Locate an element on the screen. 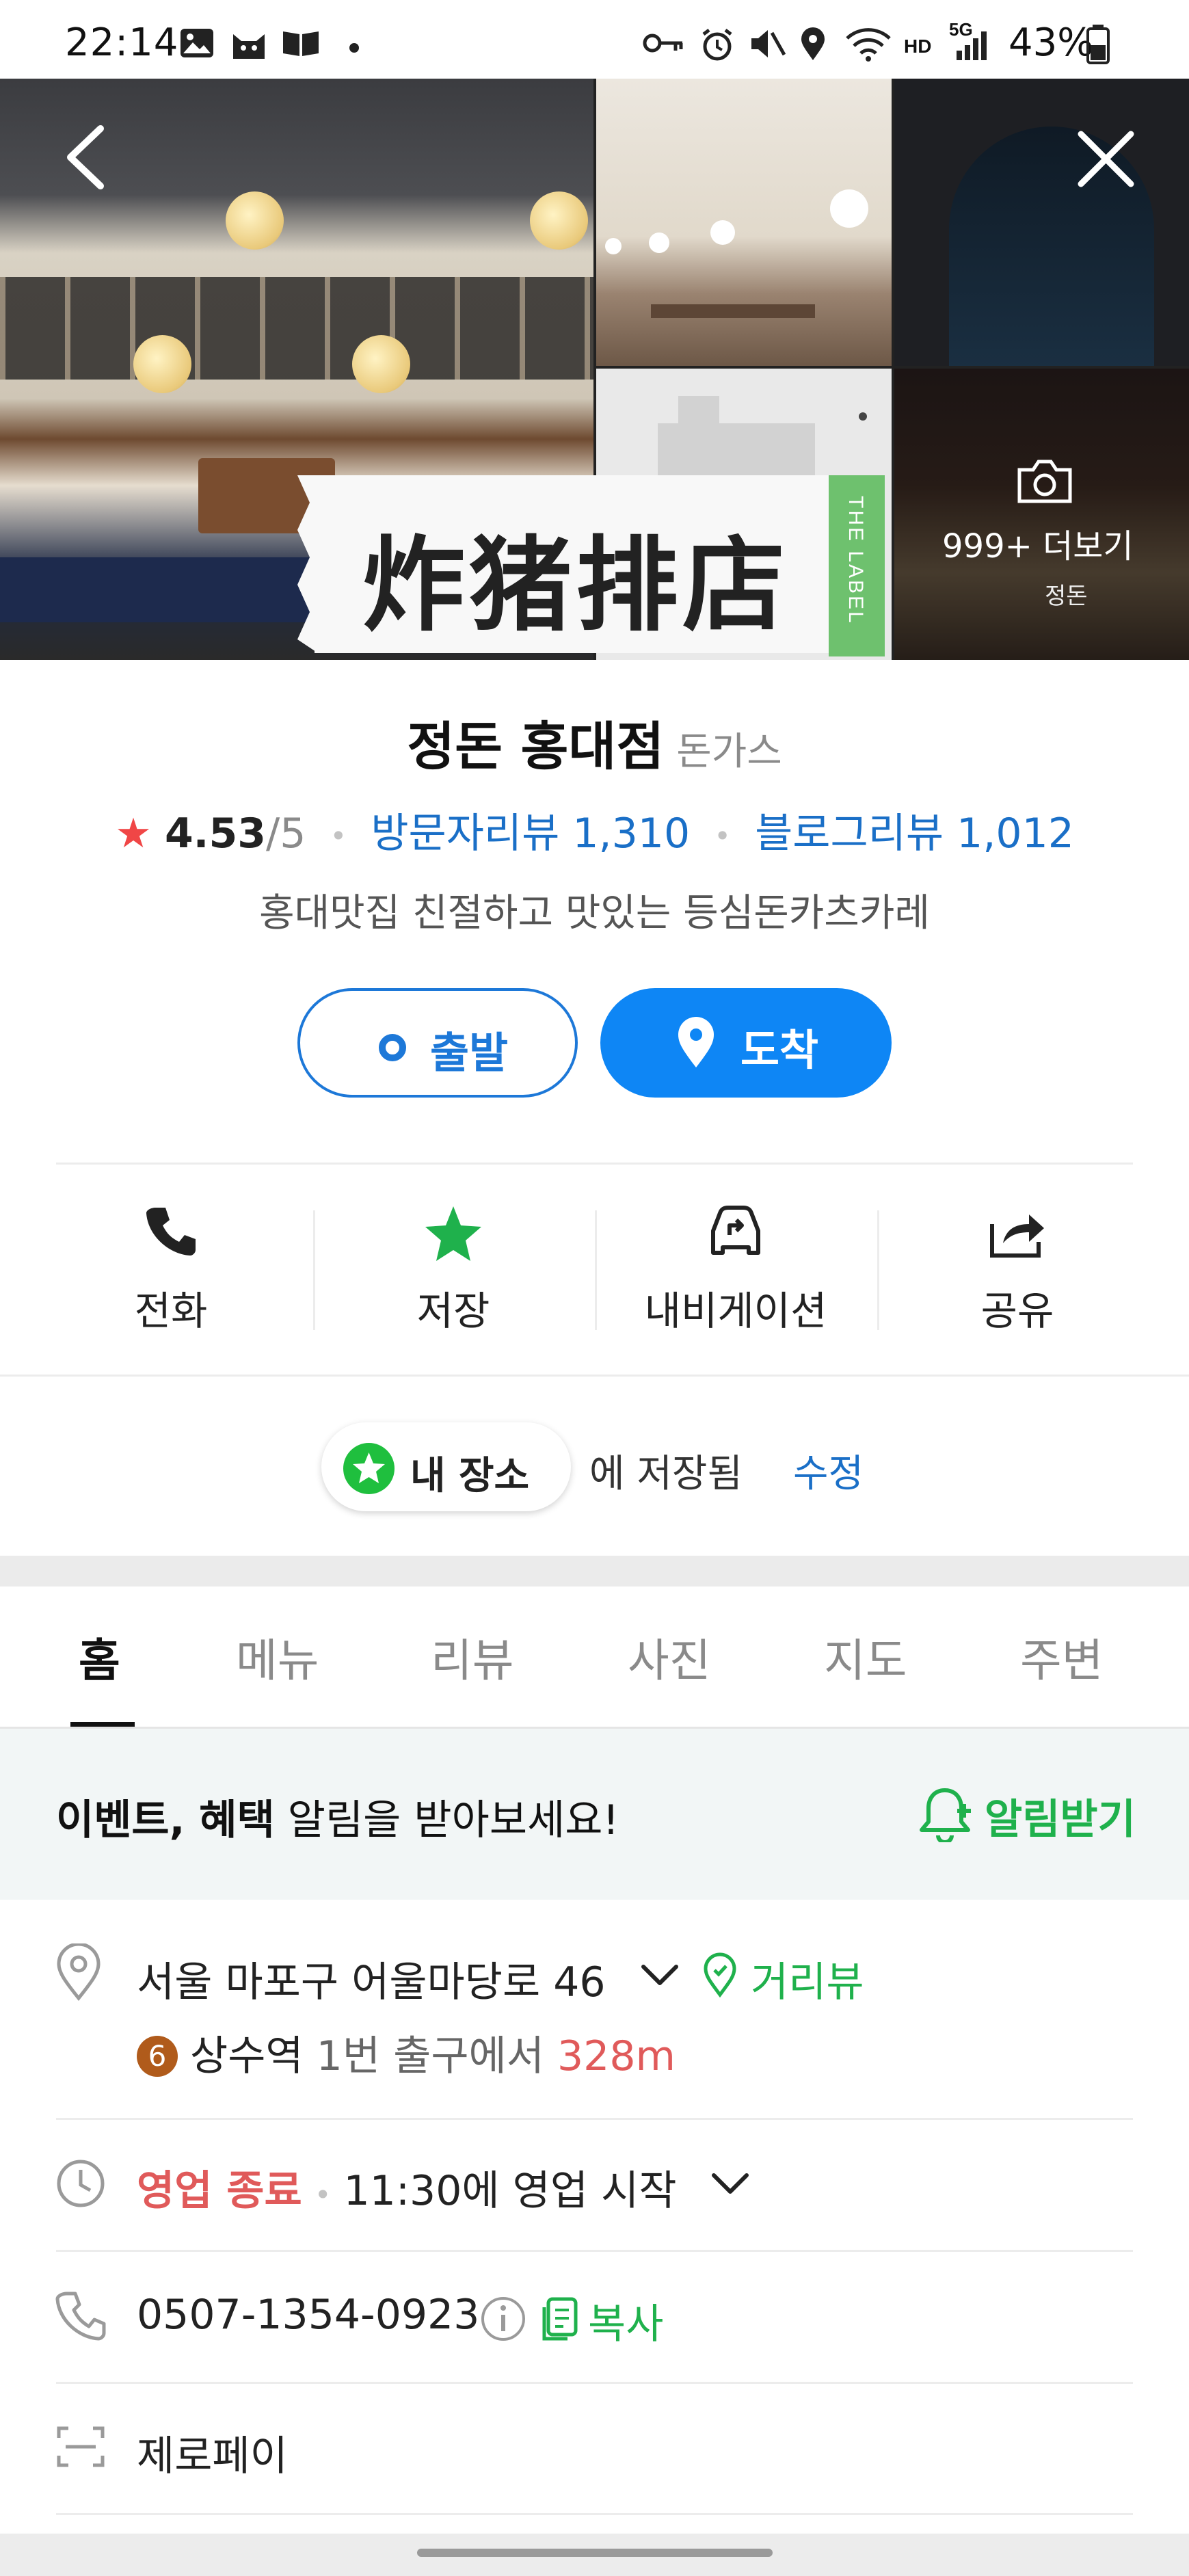 Image resolution: width=1189 pixels, height=2576 pixels. arrive-route-button: 도착 is located at coordinates (746, 1043).